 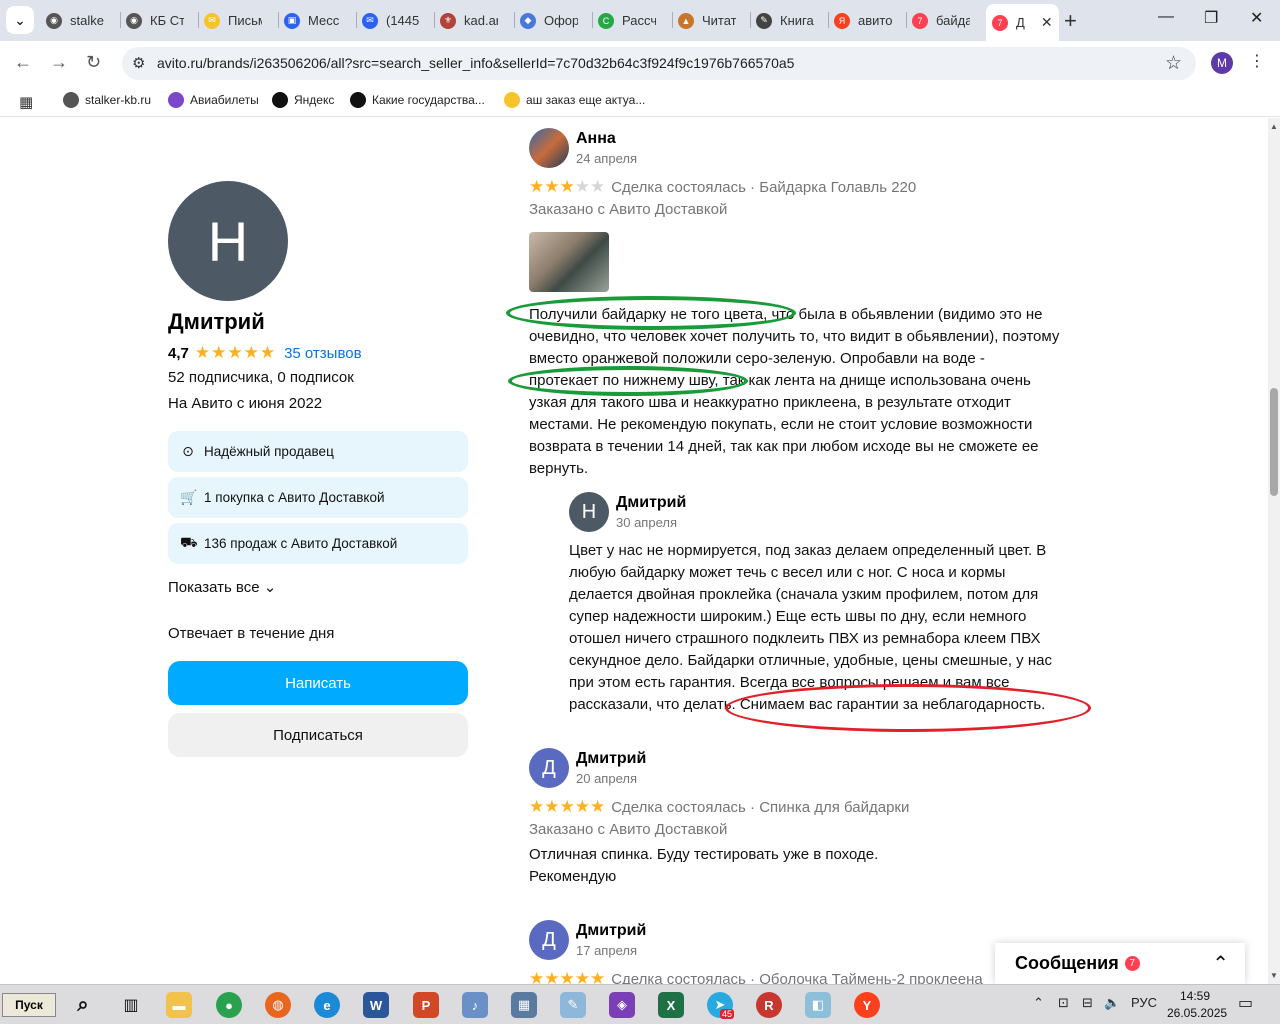 I want to click on page-scrollbar: ▲ ▼, so click(x=1274, y=551).